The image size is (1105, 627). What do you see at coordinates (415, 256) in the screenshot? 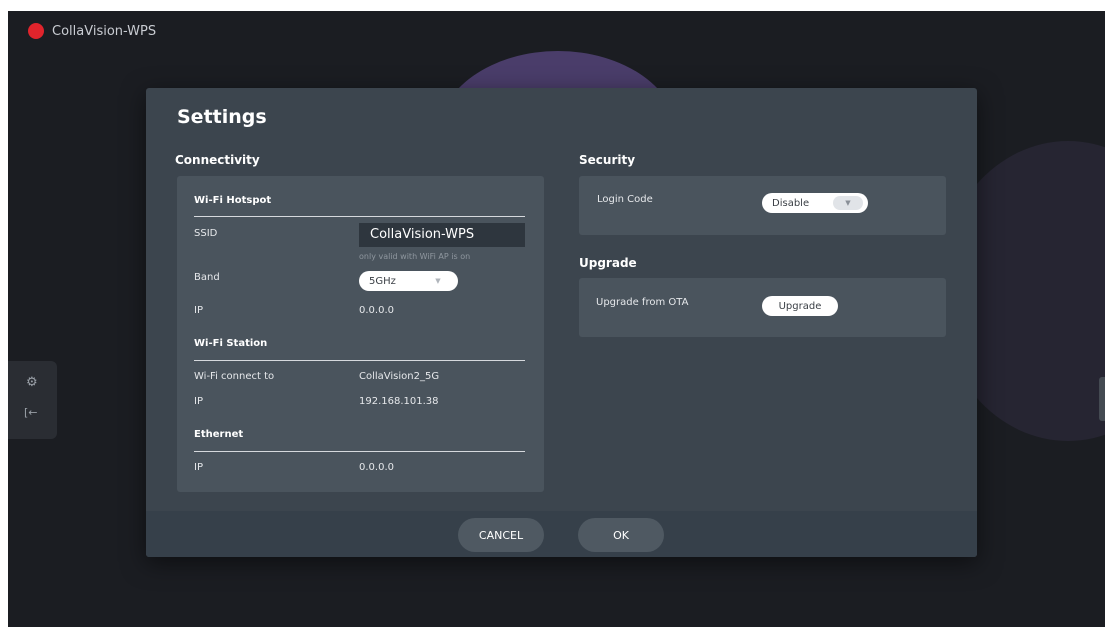
I see `ssid-hint: only valid with WiFi AP is on` at bounding box center [415, 256].